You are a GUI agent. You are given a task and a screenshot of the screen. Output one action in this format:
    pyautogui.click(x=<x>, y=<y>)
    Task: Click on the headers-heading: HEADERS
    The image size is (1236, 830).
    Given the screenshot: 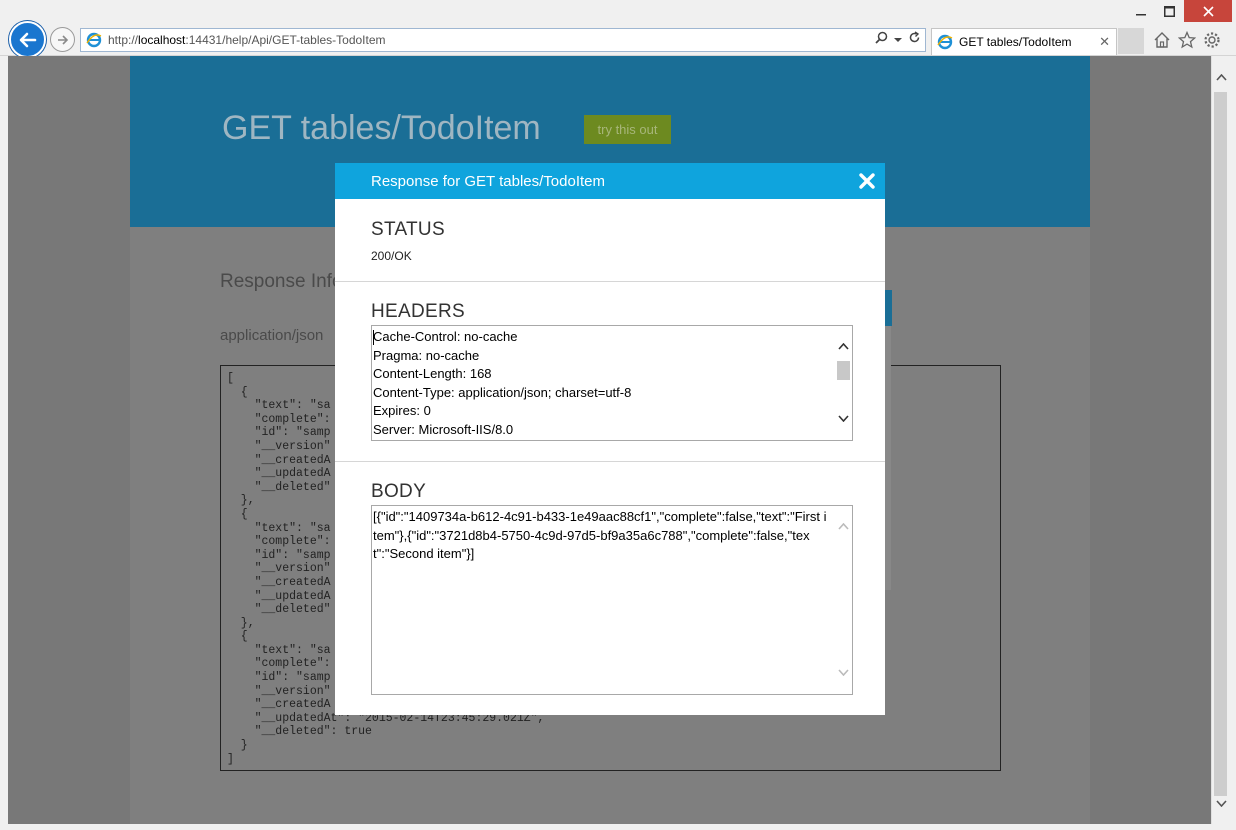 What is the action you would take?
    pyautogui.click(x=418, y=311)
    